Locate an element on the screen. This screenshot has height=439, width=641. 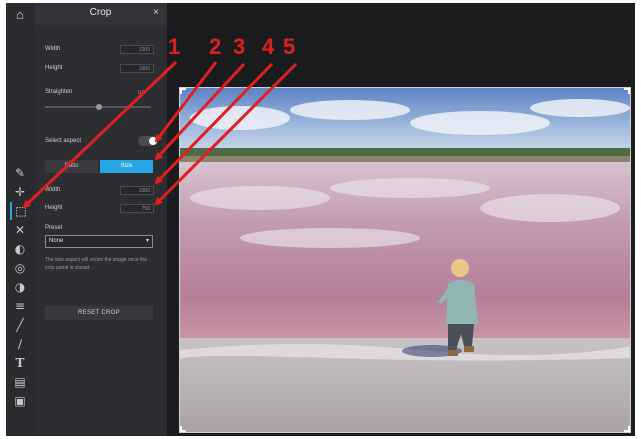
width-input: 1000 is located at coordinates (137, 49).